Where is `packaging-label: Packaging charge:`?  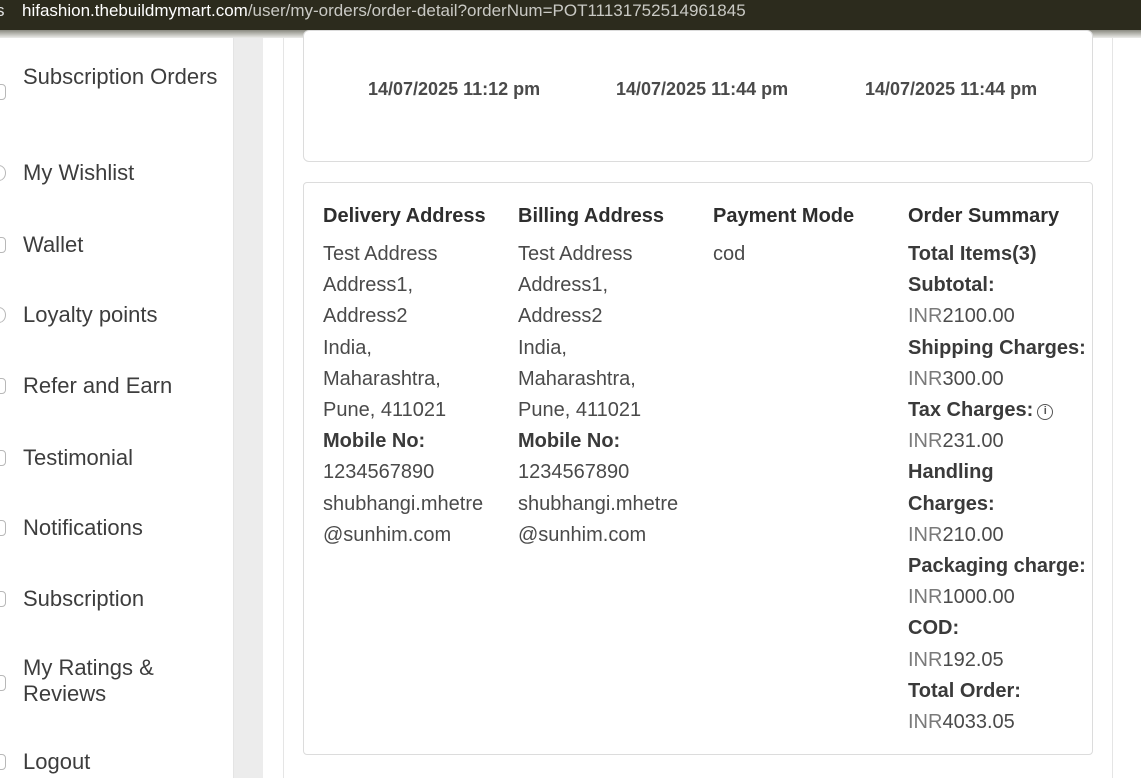 packaging-label: Packaging charge: is located at coordinates (997, 566).